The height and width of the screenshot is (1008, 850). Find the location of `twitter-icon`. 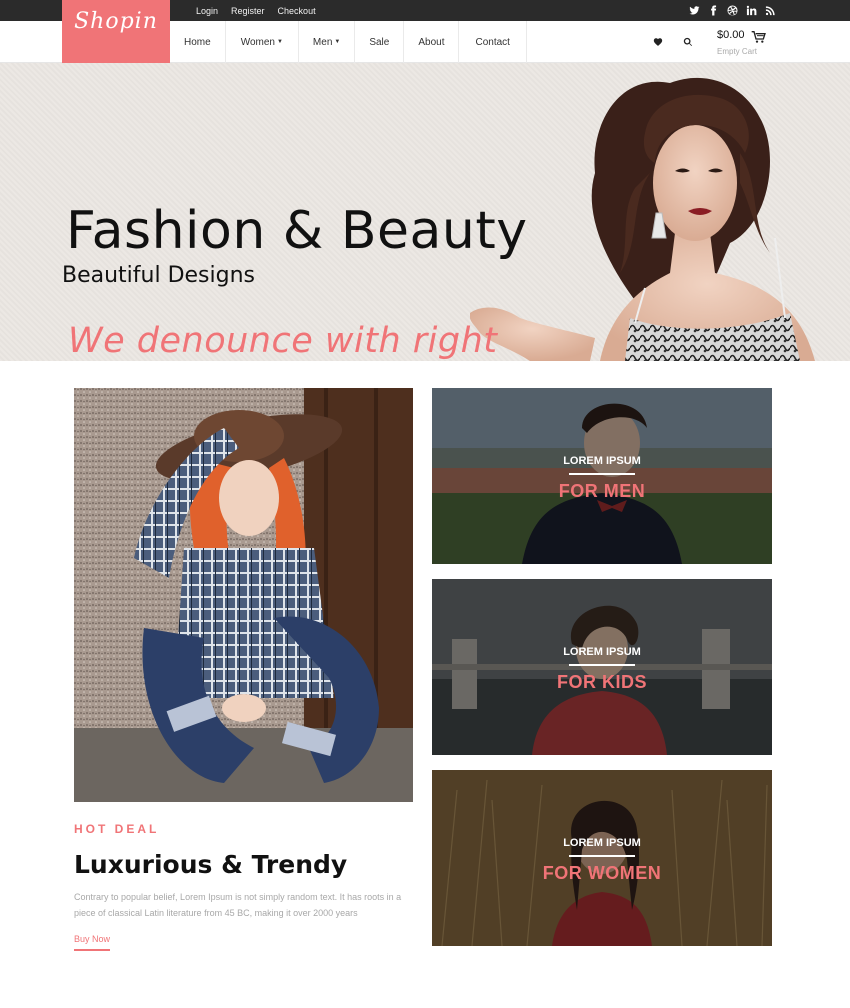

twitter-icon is located at coordinates (694, 10).